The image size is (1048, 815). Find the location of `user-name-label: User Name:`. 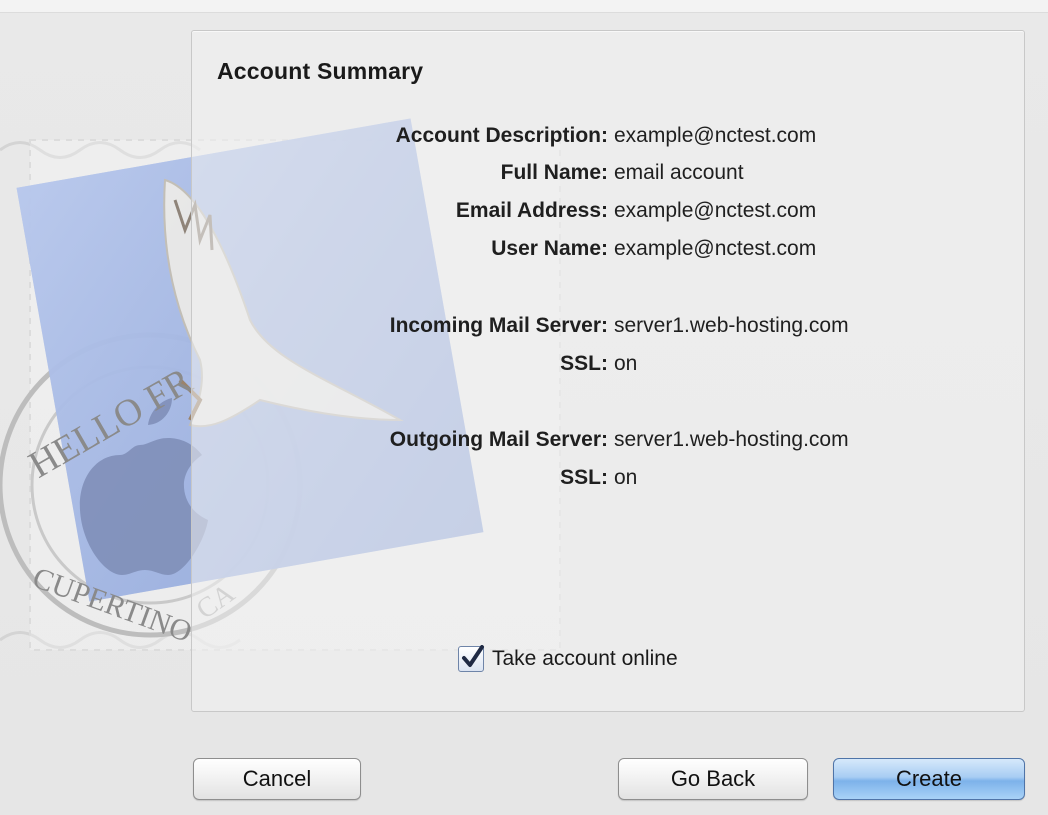

user-name-label: User Name: is located at coordinates (549, 248).